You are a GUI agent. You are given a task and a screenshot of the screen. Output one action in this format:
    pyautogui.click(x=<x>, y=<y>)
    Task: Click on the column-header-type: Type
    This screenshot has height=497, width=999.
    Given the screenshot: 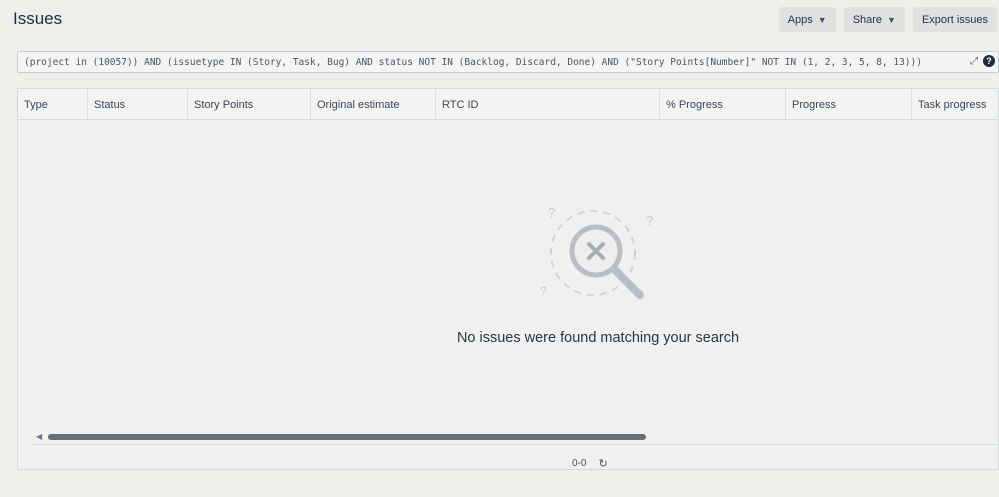 What is the action you would take?
    pyautogui.click(x=53, y=104)
    